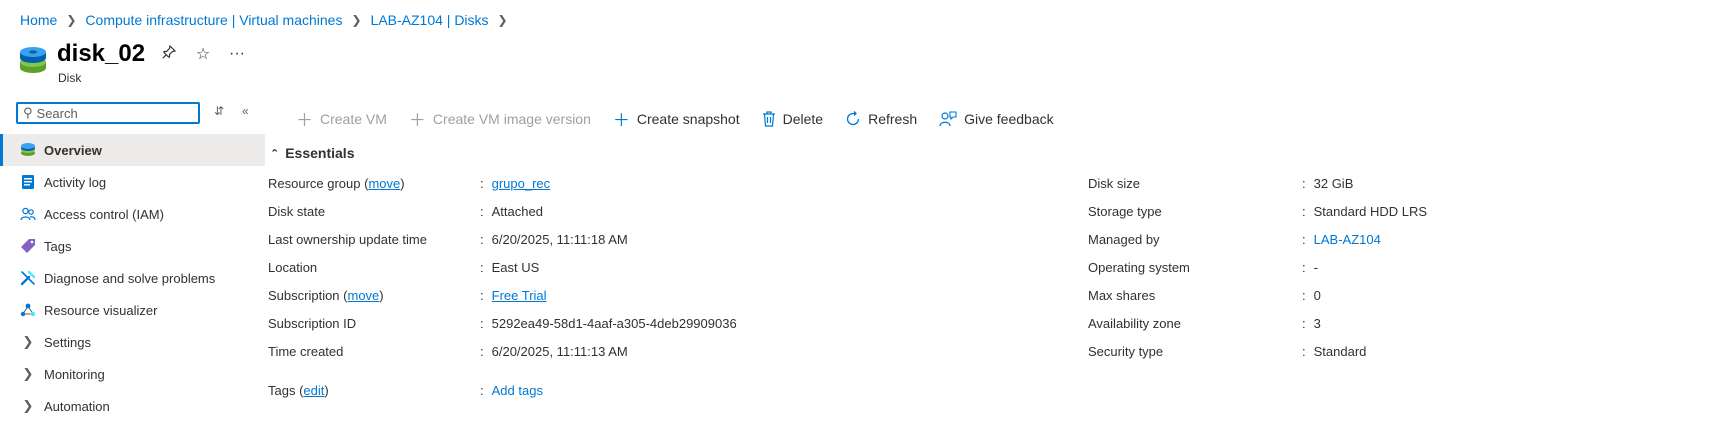 The height and width of the screenshot is (422, 1713). What do you see at coordinates (363, 295) in the screenshot?
I see `move-subscription-link: move` at bounding box center [363, 295].